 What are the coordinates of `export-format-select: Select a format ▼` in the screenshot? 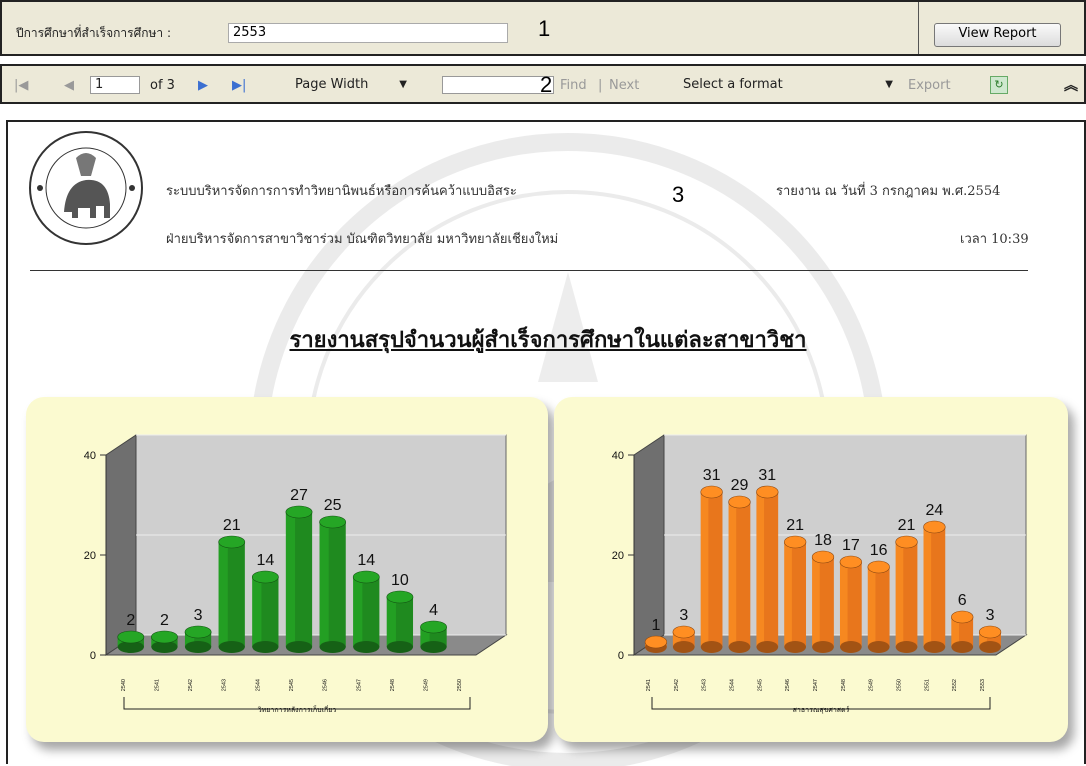 It's located at (788, 85).